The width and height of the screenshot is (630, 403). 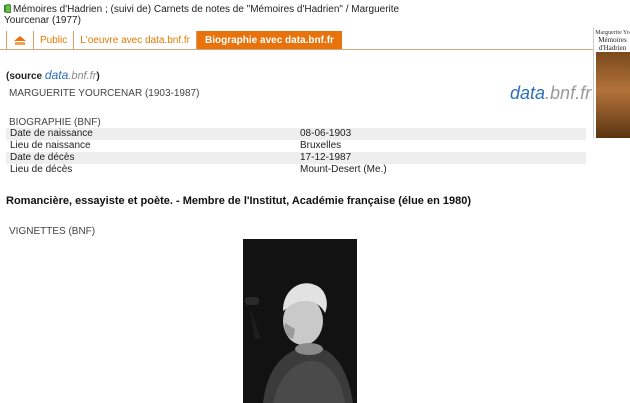 I want to click on data-bnf-logo: data.bnf.fr, so click(x=550, y=93).